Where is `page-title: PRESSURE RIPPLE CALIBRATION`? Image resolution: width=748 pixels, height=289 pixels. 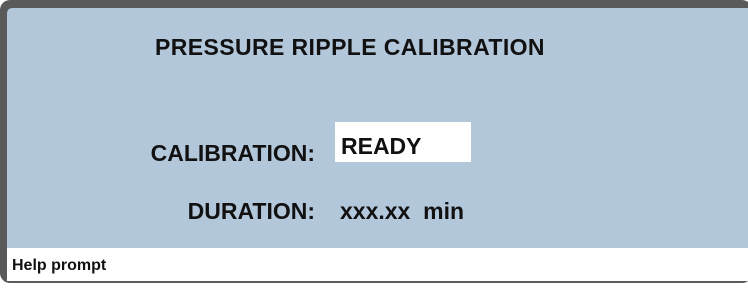
page-title: PRESSURE RIPPLE CALIBRATION is located at coordinates (350, 47).